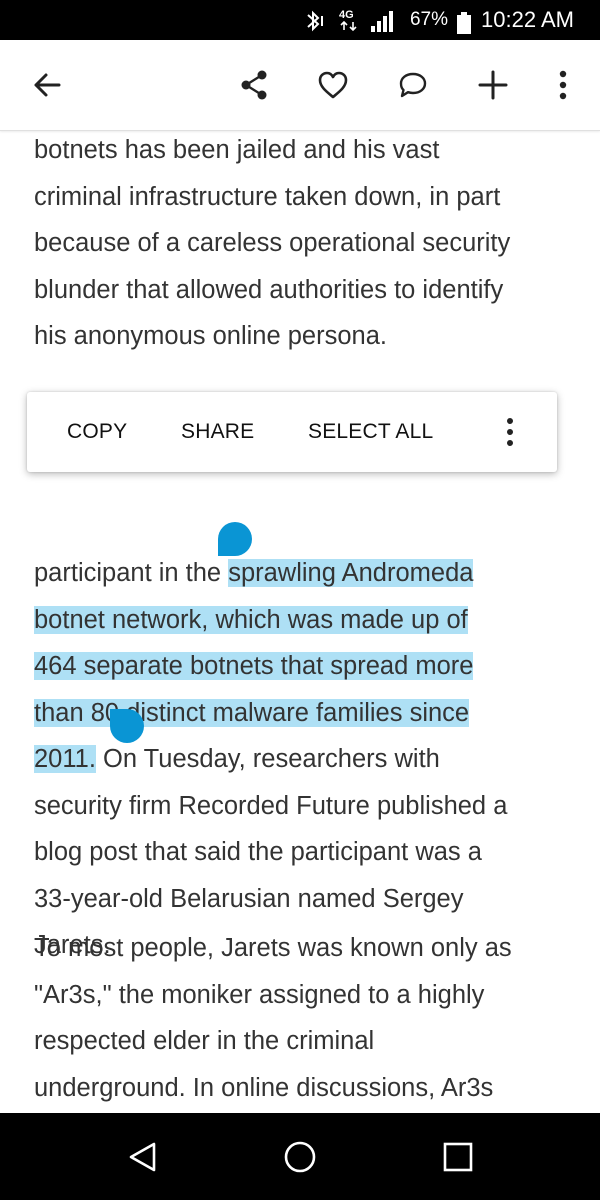 This screenshot has width=600, height=1200. What do you see at coordinates (267, 759) in the screenshot?
I see `plain-text: On Tuesday, researchers with` at bounding box center [267, 759].